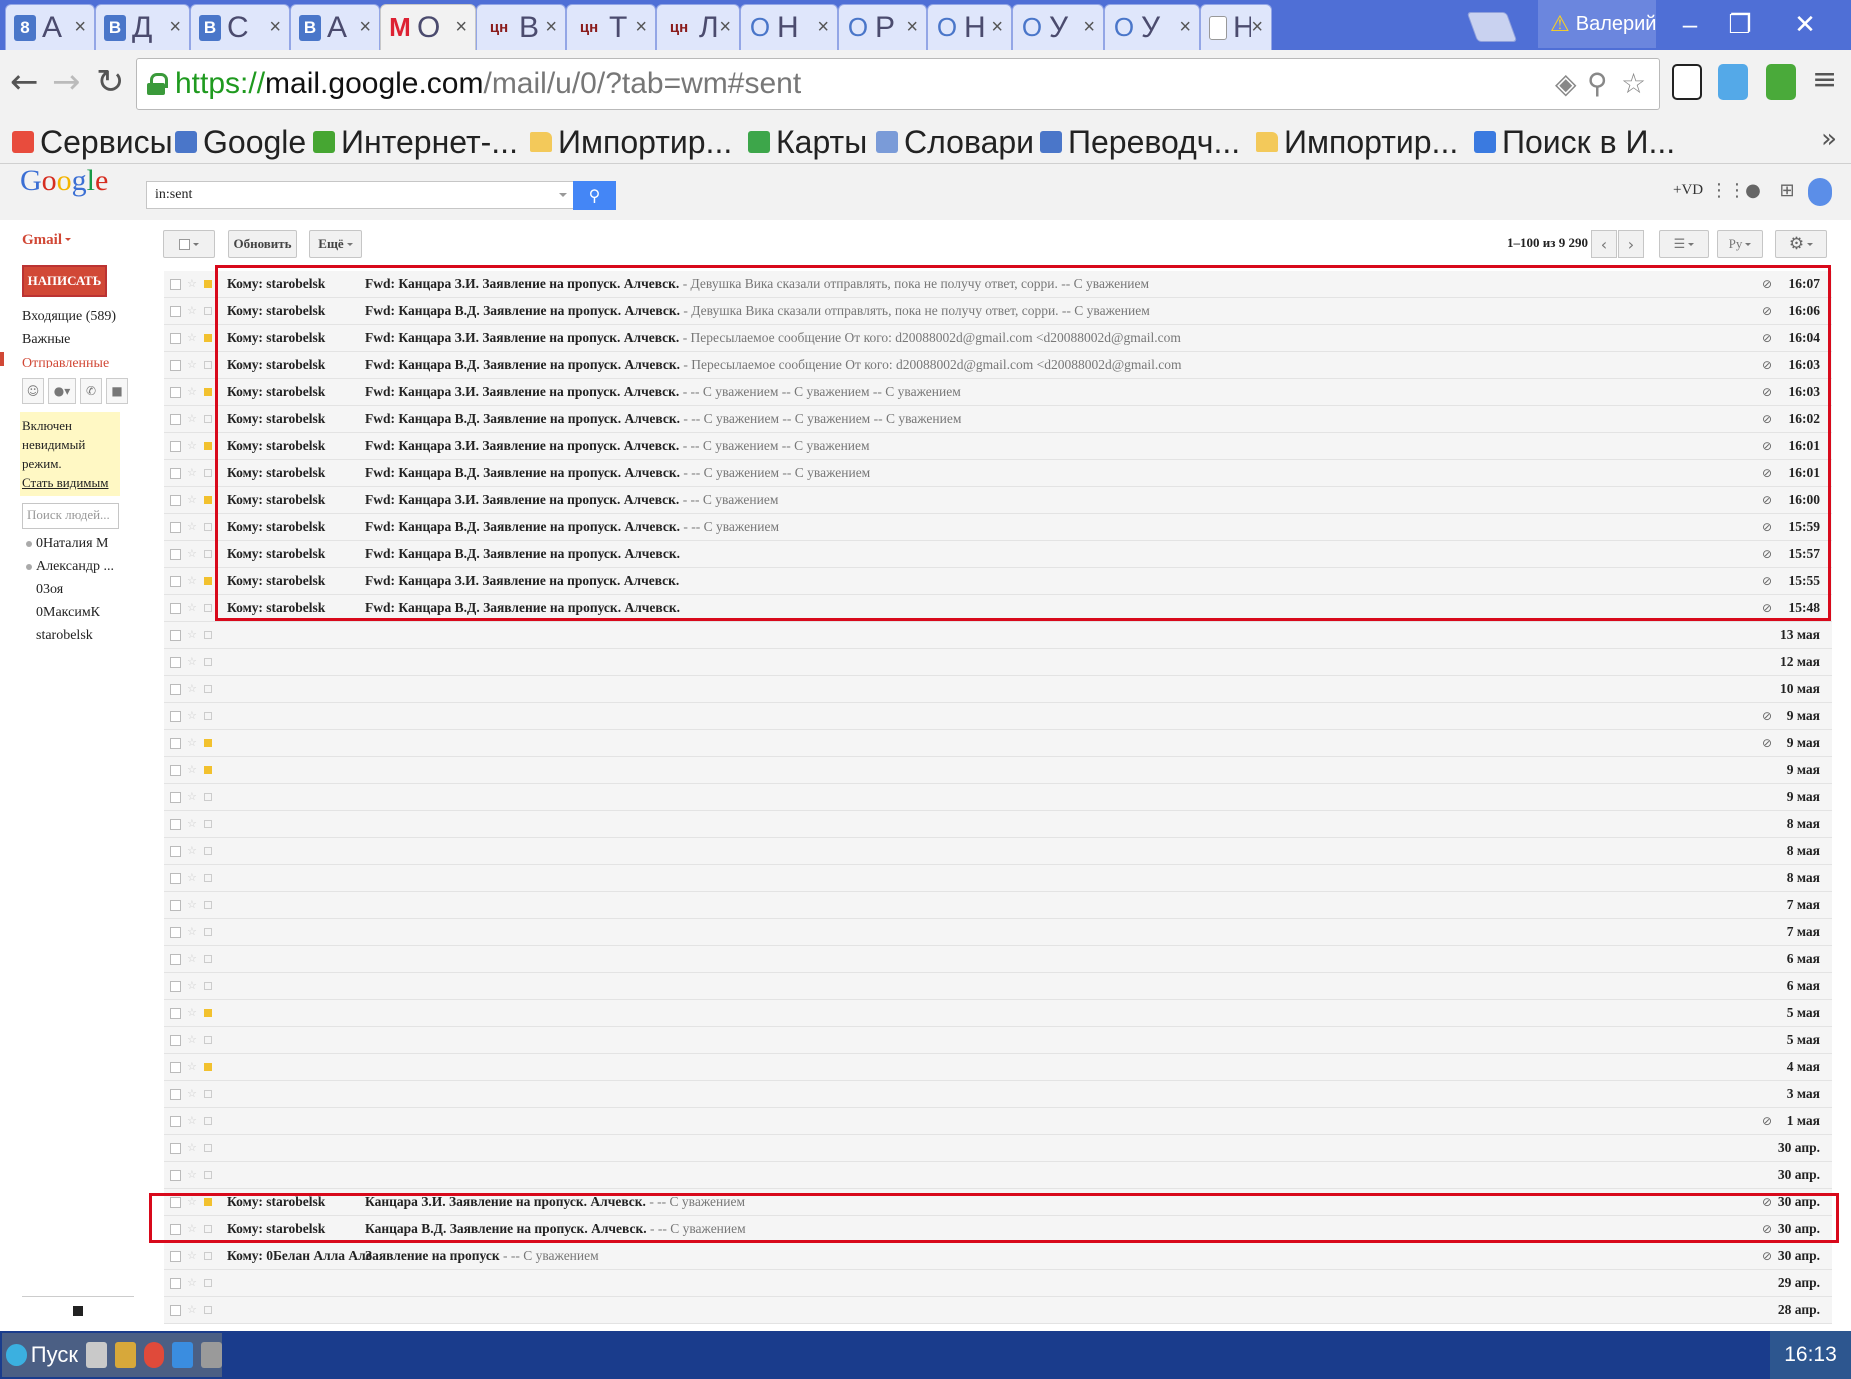  I want to click on table-row: ☆ ⊘ 9 мая, so click(998, 716).